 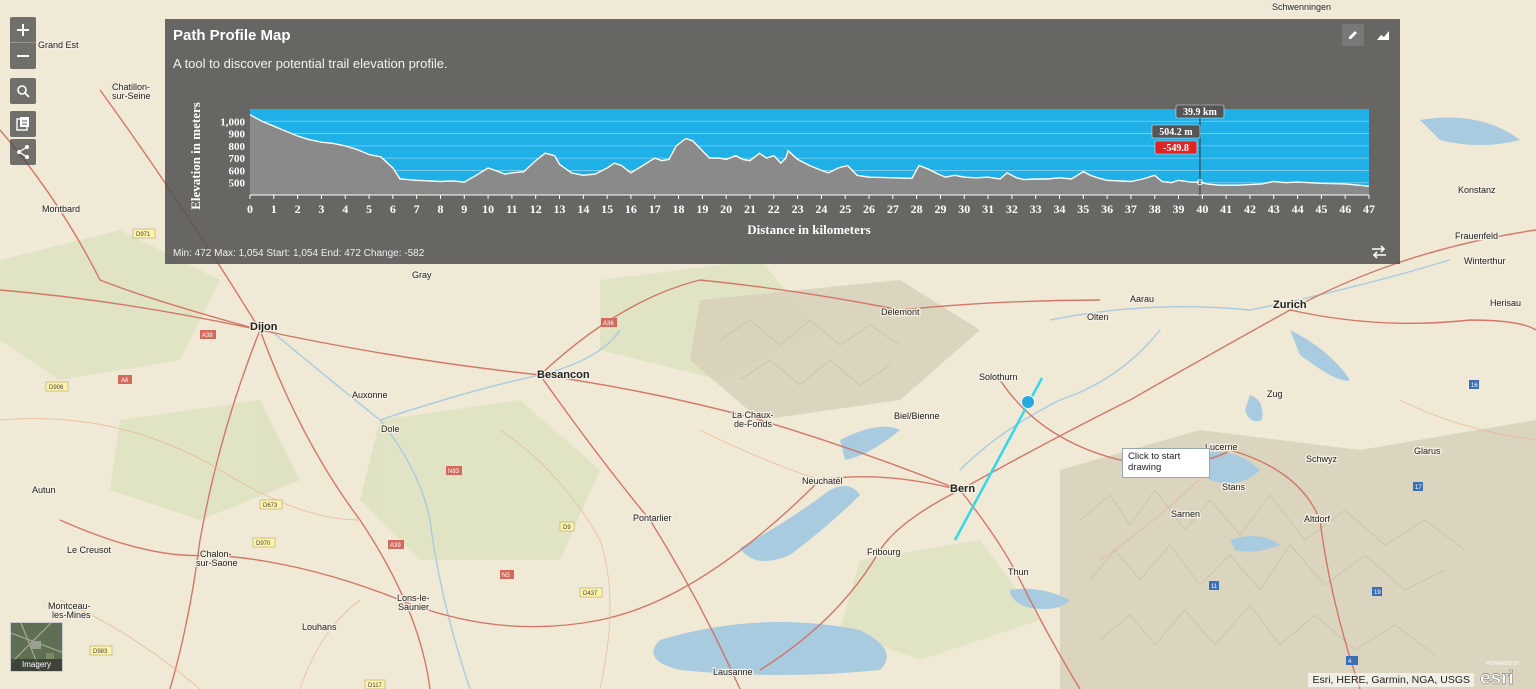 I want to click on share-icon, so click(x=23, y=152).